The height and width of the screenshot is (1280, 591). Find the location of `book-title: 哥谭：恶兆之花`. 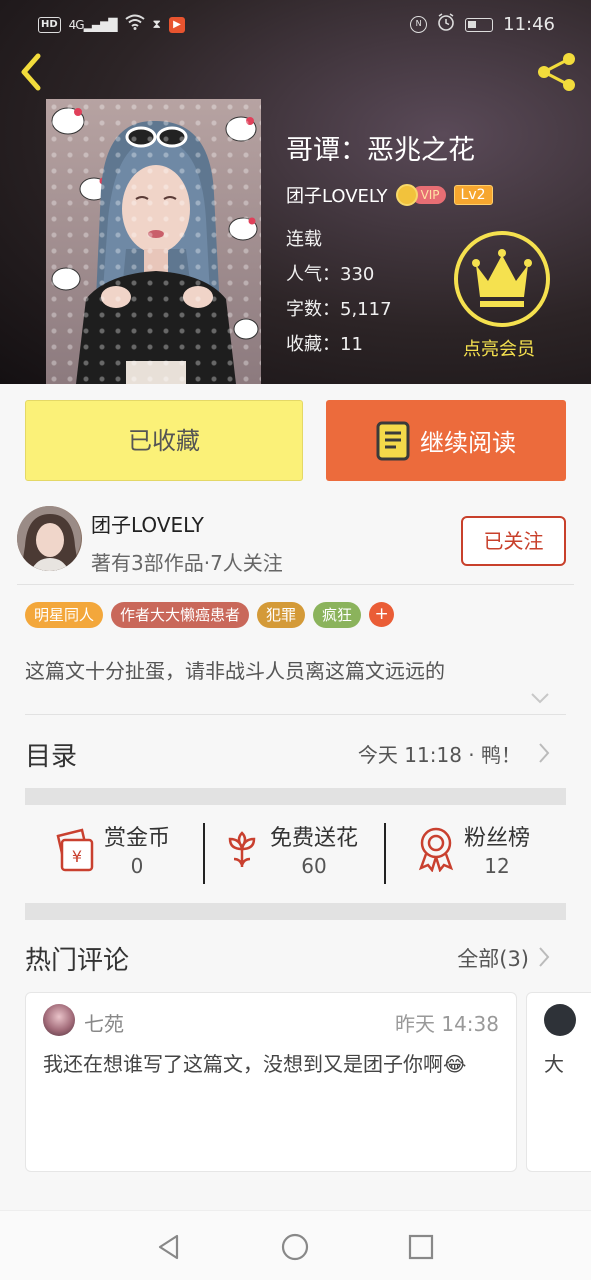

book-title: 哥谭：恶兆之花 is located at coordinates (380, 150).